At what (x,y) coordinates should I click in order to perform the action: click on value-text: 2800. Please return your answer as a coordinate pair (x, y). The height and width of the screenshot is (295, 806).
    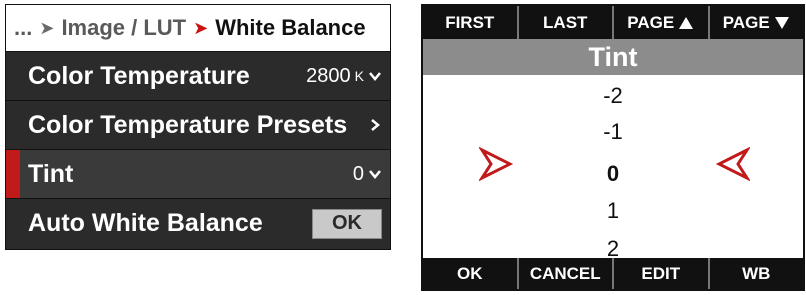
    Looking at the image, I should click on (328, 75).